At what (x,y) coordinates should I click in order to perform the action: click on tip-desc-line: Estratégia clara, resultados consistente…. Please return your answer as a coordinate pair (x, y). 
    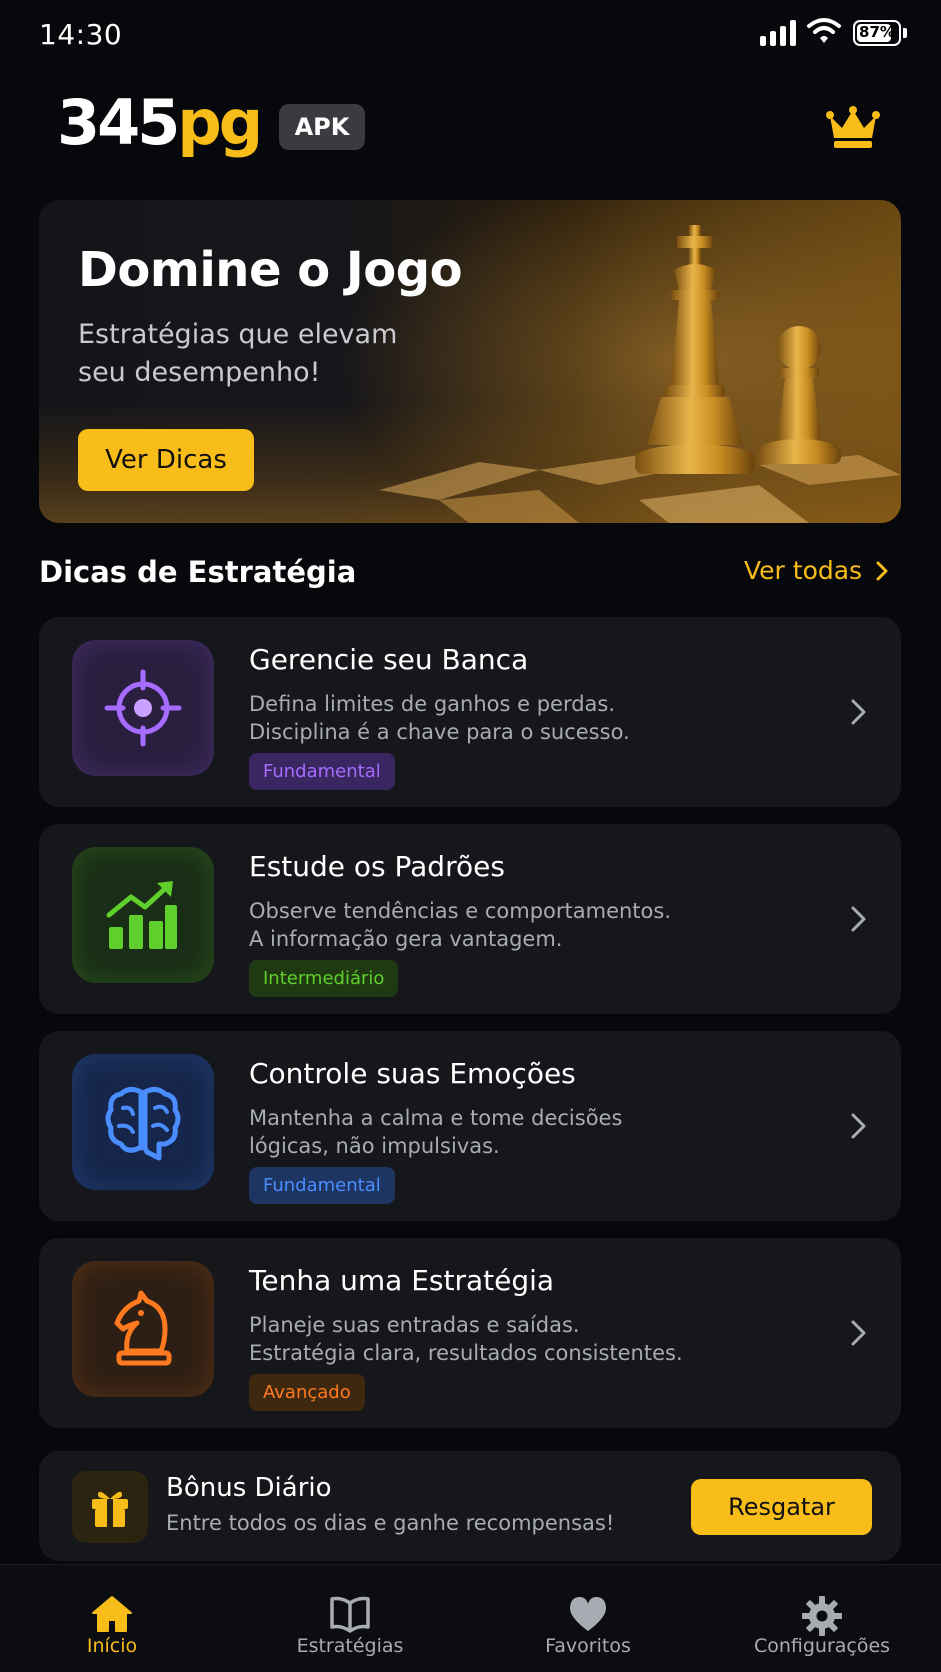
    Looking at the image, I should click on (466, 1353).